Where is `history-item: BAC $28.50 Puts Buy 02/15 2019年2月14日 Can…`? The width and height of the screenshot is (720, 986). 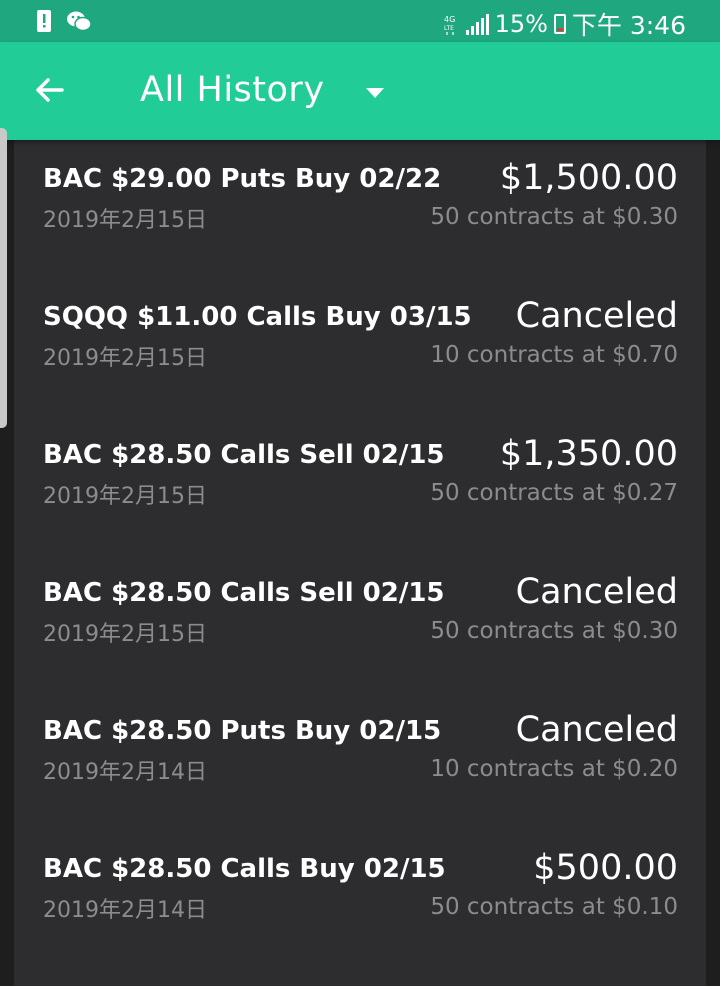 history-item: BAC $28.50 Puts Buy 02/15 2019年2月14日 Can… is located at coordinates (360, 761).